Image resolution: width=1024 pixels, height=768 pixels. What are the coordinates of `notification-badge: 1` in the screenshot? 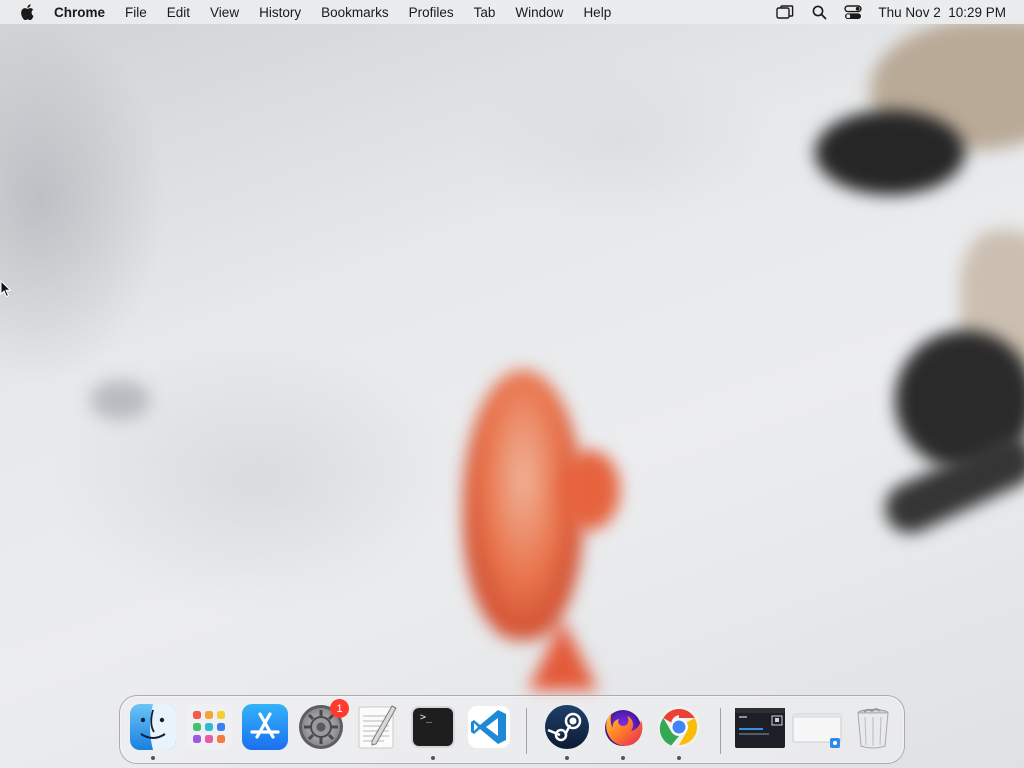 It's located at (339, 708).